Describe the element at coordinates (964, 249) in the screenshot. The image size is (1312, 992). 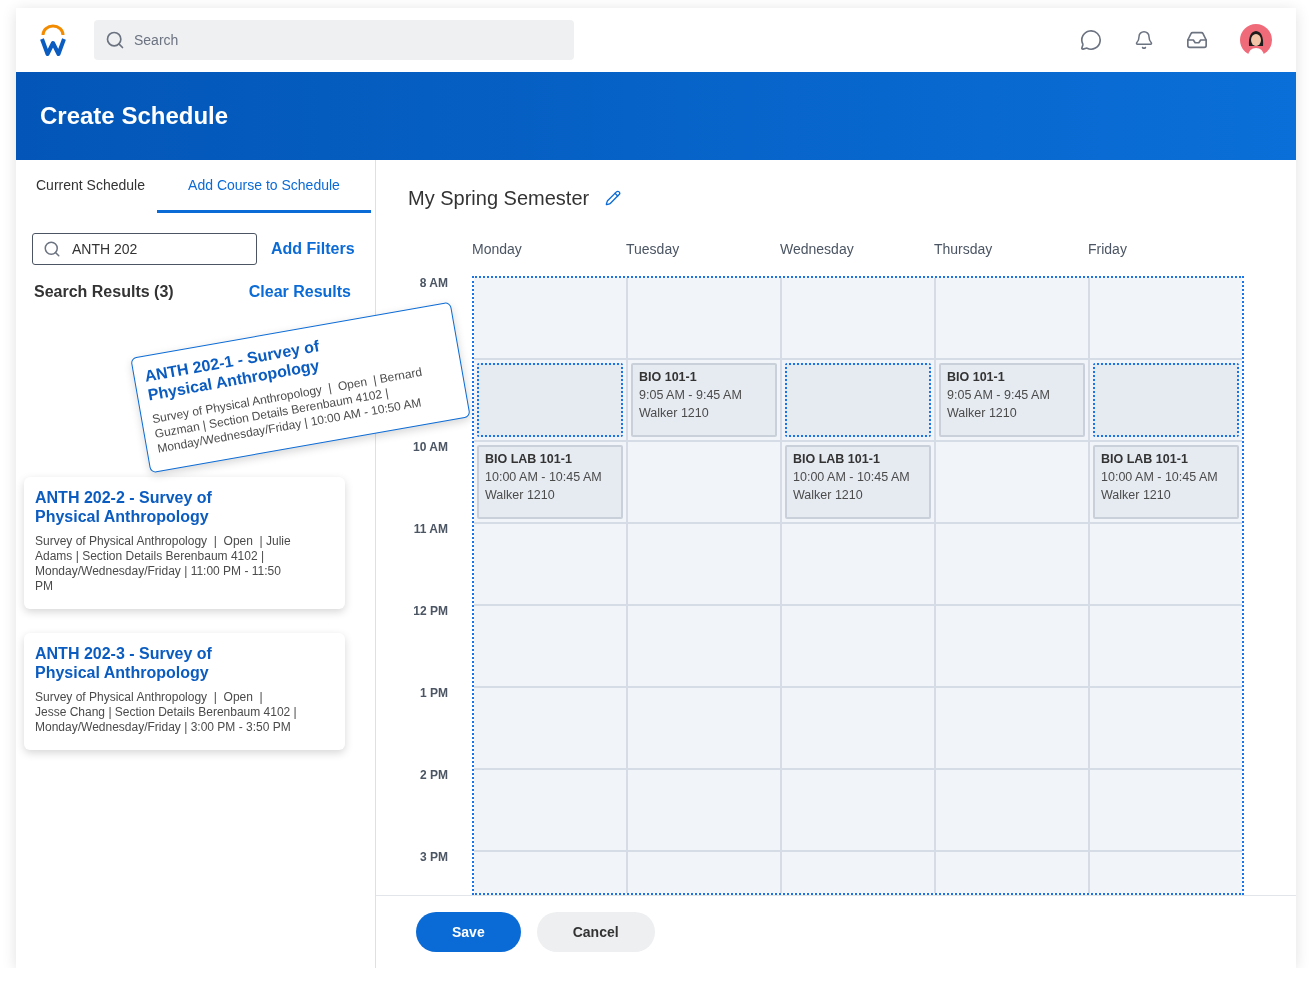
I see `day-heading: Thursday` at that location.